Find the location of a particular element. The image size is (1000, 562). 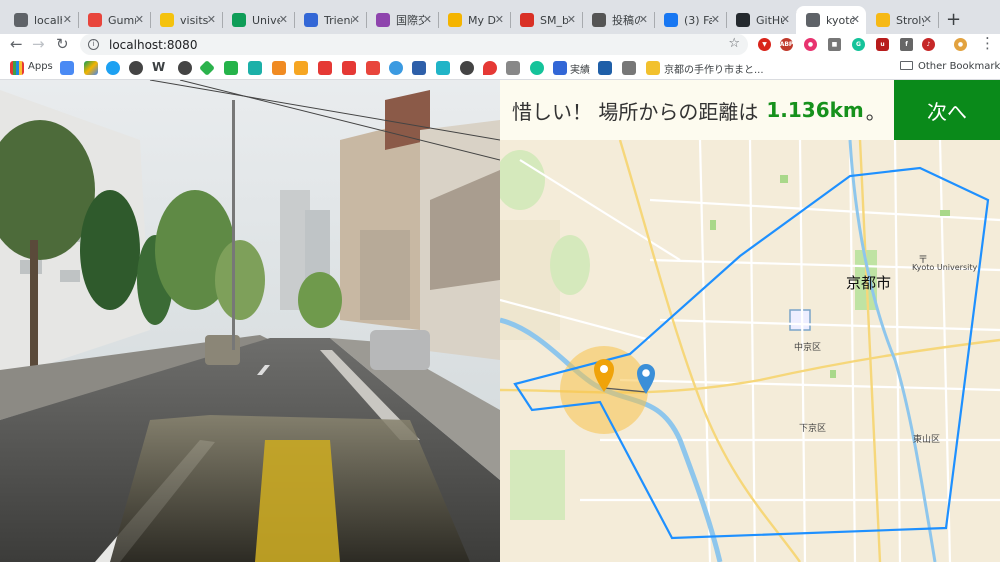

tab-8: SM_b ✕ is located at coordinates (546, 20).